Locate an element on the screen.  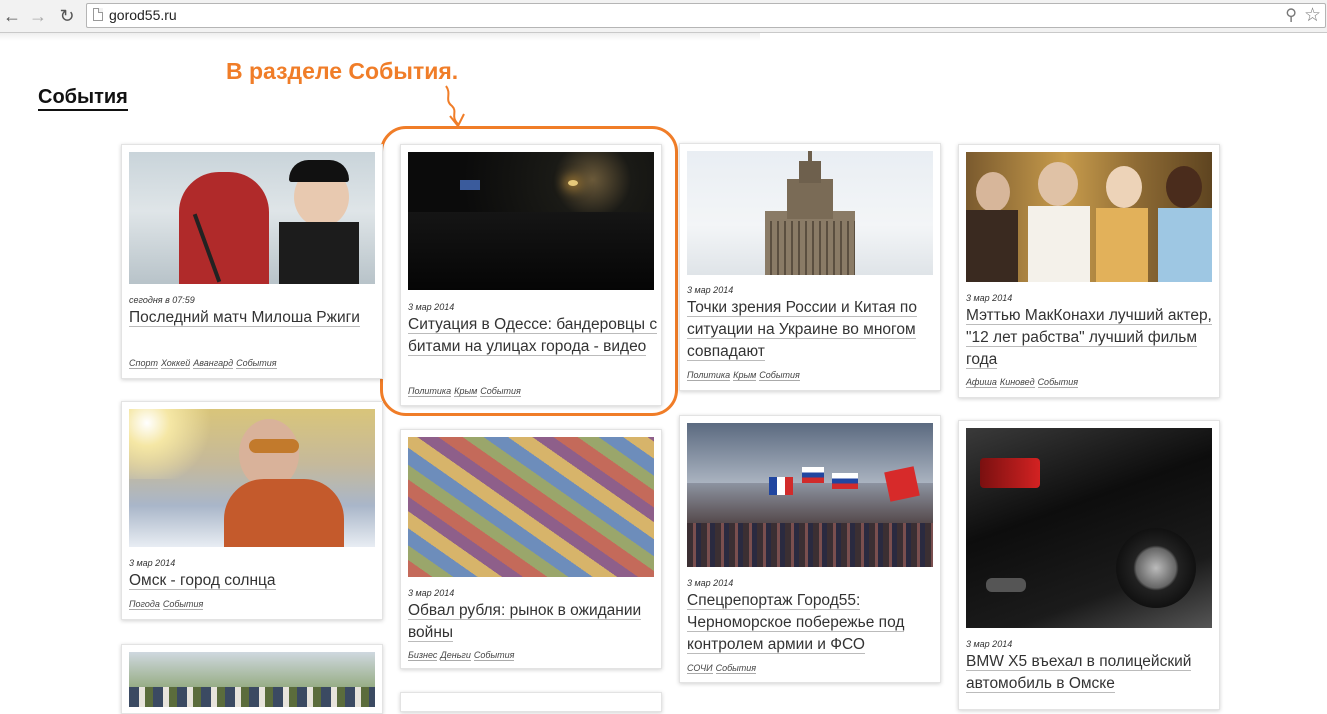
news-title: Обвал рубля: рынок в ожидании войны is located at coordinates (533, 622).